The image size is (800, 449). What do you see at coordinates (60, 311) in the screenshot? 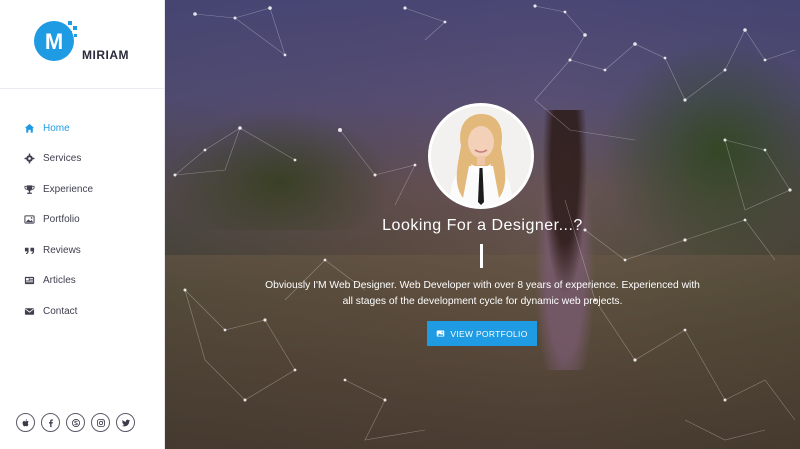
I see `nav-item-label: Contact` at bounding box center [60, 311].